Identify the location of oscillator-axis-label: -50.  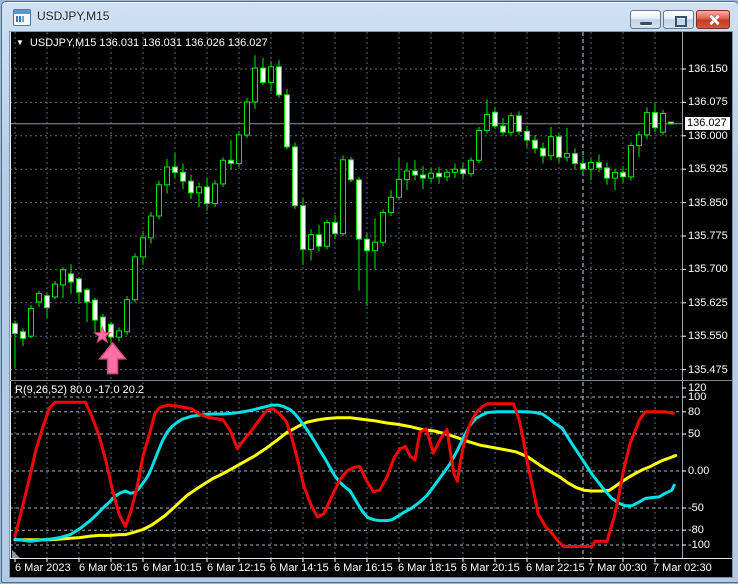
(696, 508).